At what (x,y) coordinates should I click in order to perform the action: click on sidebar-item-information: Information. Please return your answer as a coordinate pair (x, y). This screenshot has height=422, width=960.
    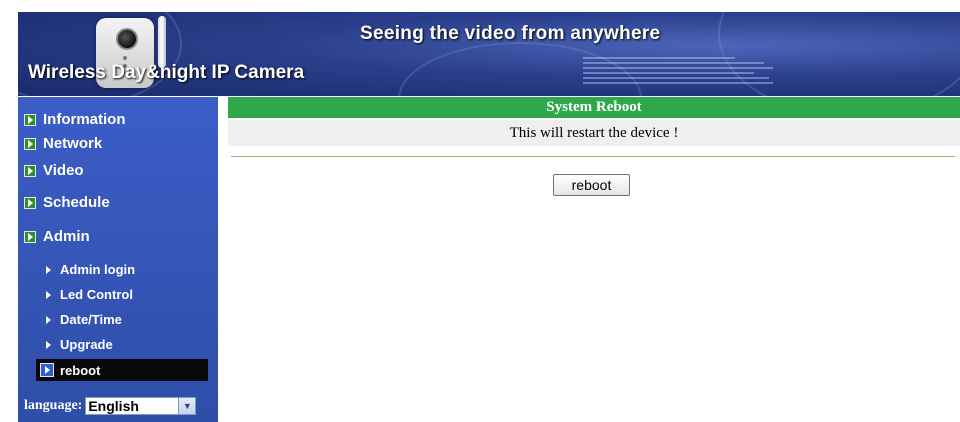
    Looking at the image, I should click on (75, 119).